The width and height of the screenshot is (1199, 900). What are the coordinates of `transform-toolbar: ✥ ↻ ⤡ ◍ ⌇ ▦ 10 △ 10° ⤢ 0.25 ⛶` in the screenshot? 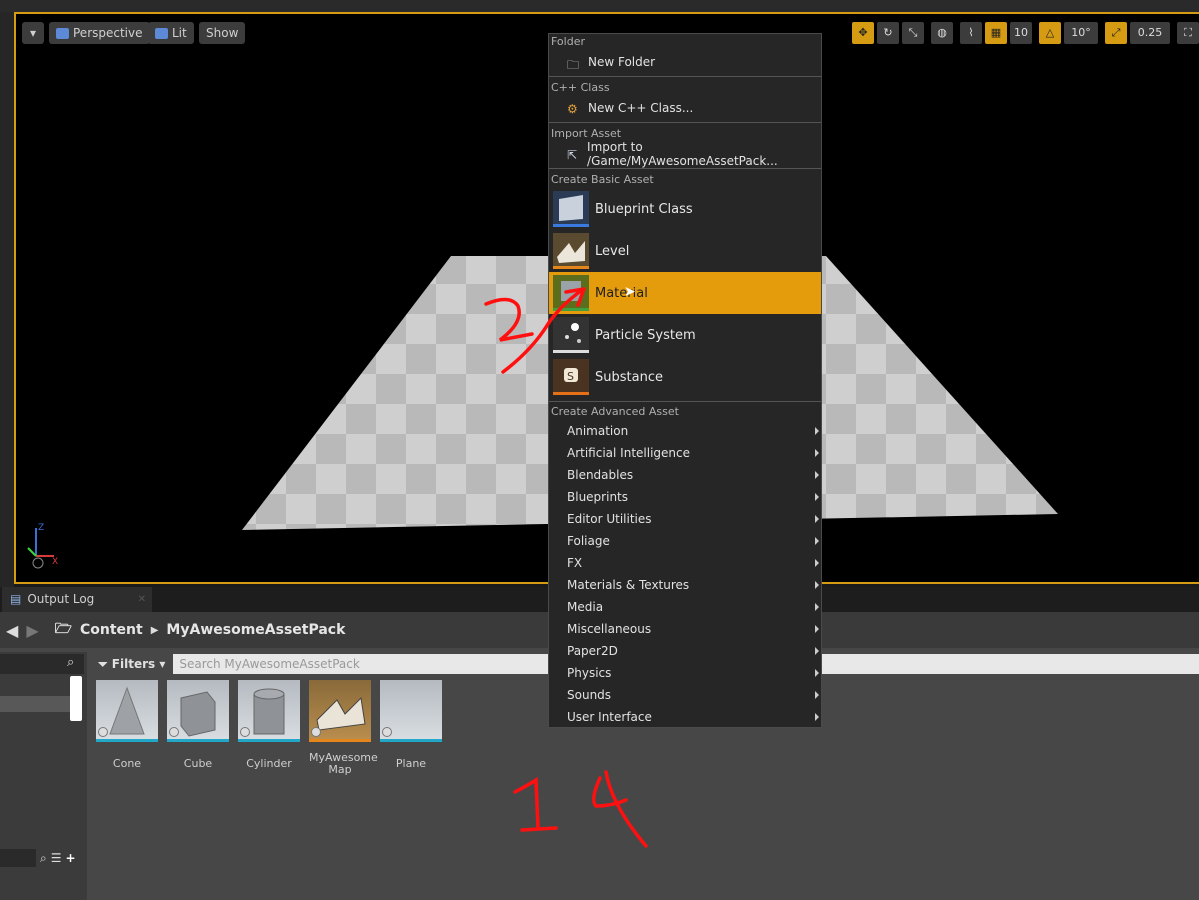 It's located at (1025, 33).